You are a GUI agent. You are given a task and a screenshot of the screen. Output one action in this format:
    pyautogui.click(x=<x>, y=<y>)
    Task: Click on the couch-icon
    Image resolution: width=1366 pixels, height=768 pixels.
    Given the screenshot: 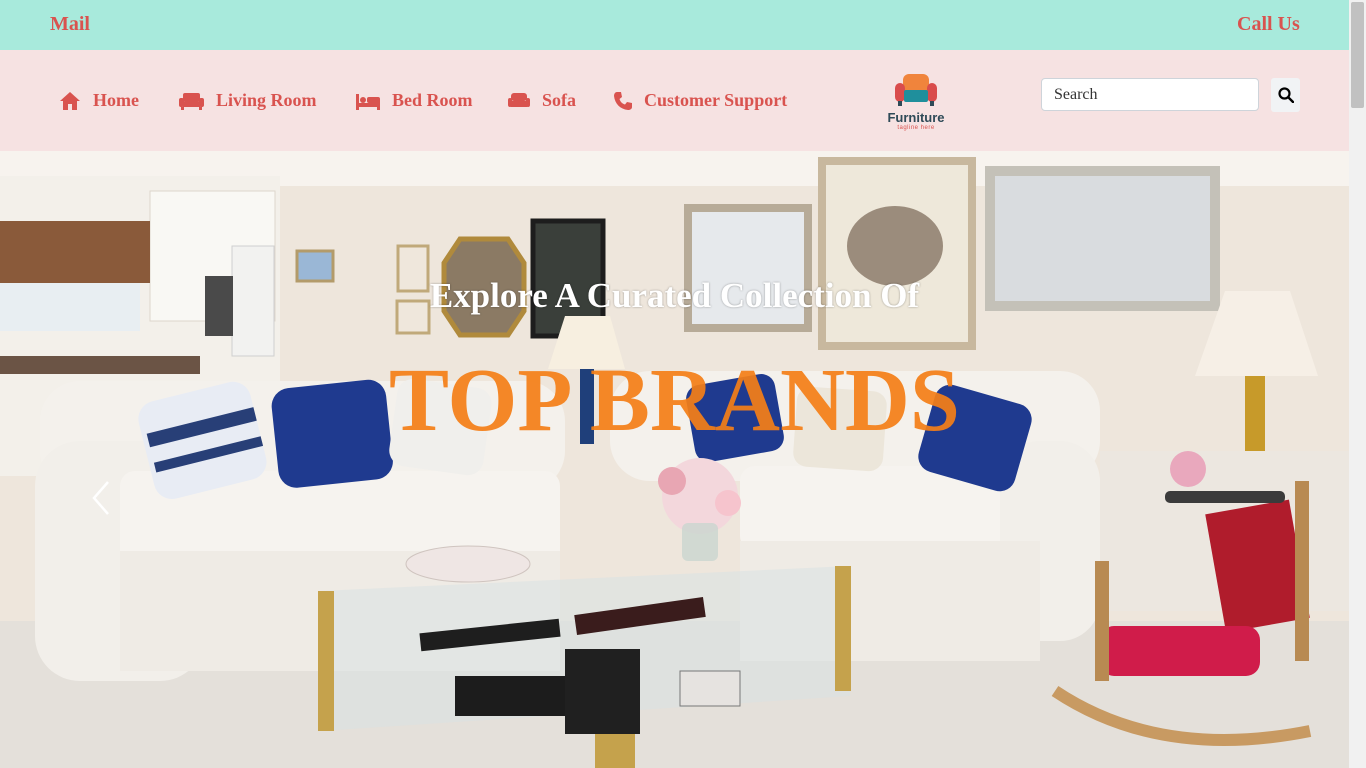 What is the action you would take?
    pyautogui.click(x=191, y=101)
    